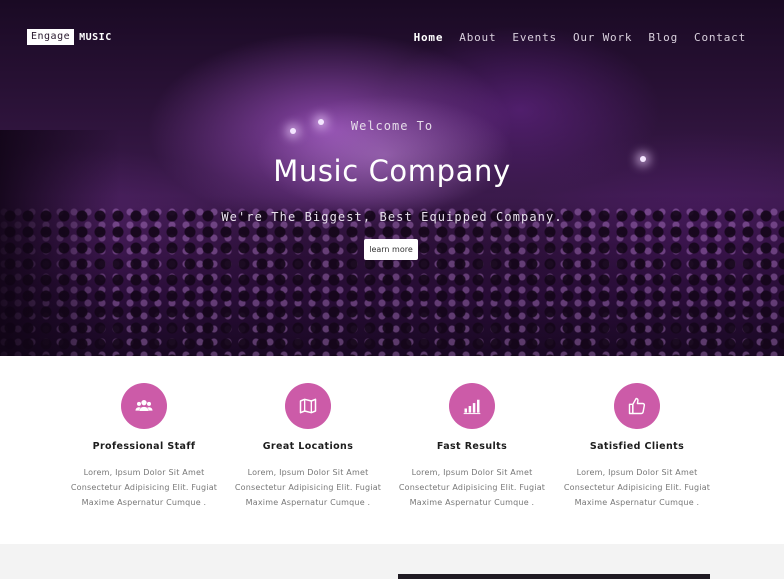 The image size is (784, 579). Describe the element at coordinates (663, 37) in the screenshot. I see `nav-blog: Blog` at that location.